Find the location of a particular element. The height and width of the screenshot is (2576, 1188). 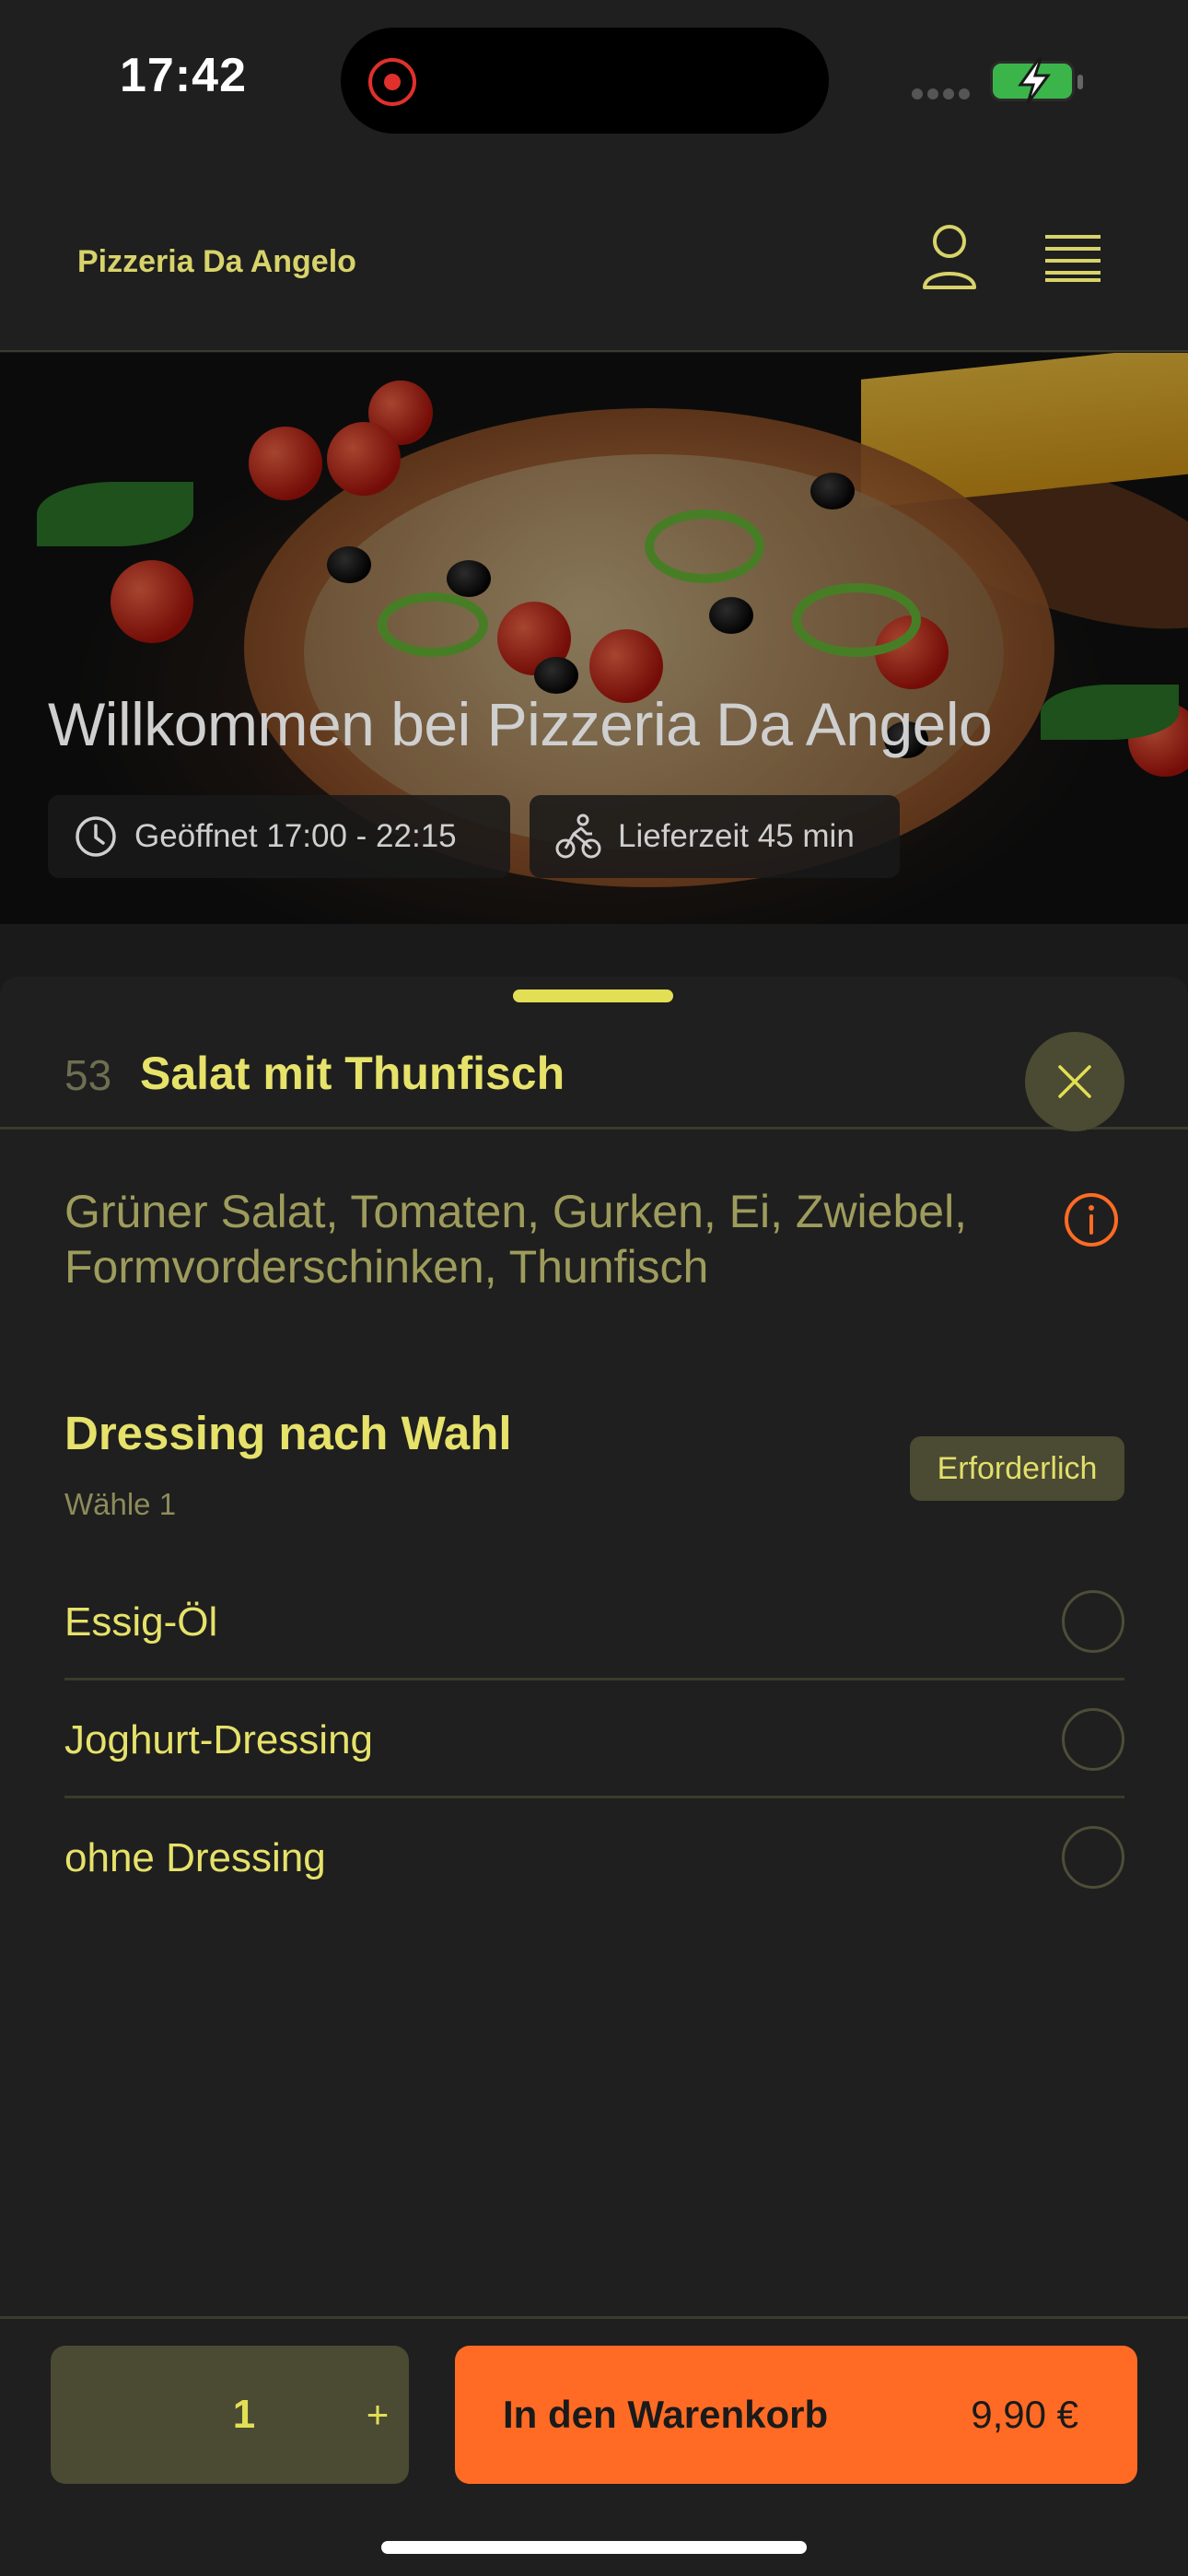

option-ohne-dressing: ohne Dressing is located at coordinates (594, 1857).